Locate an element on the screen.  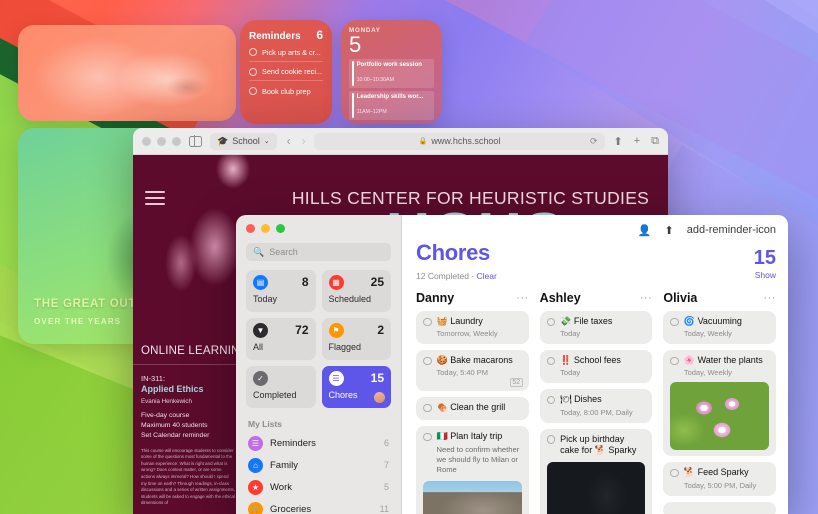
sidebar-icon is located at coordinates (195, 141).